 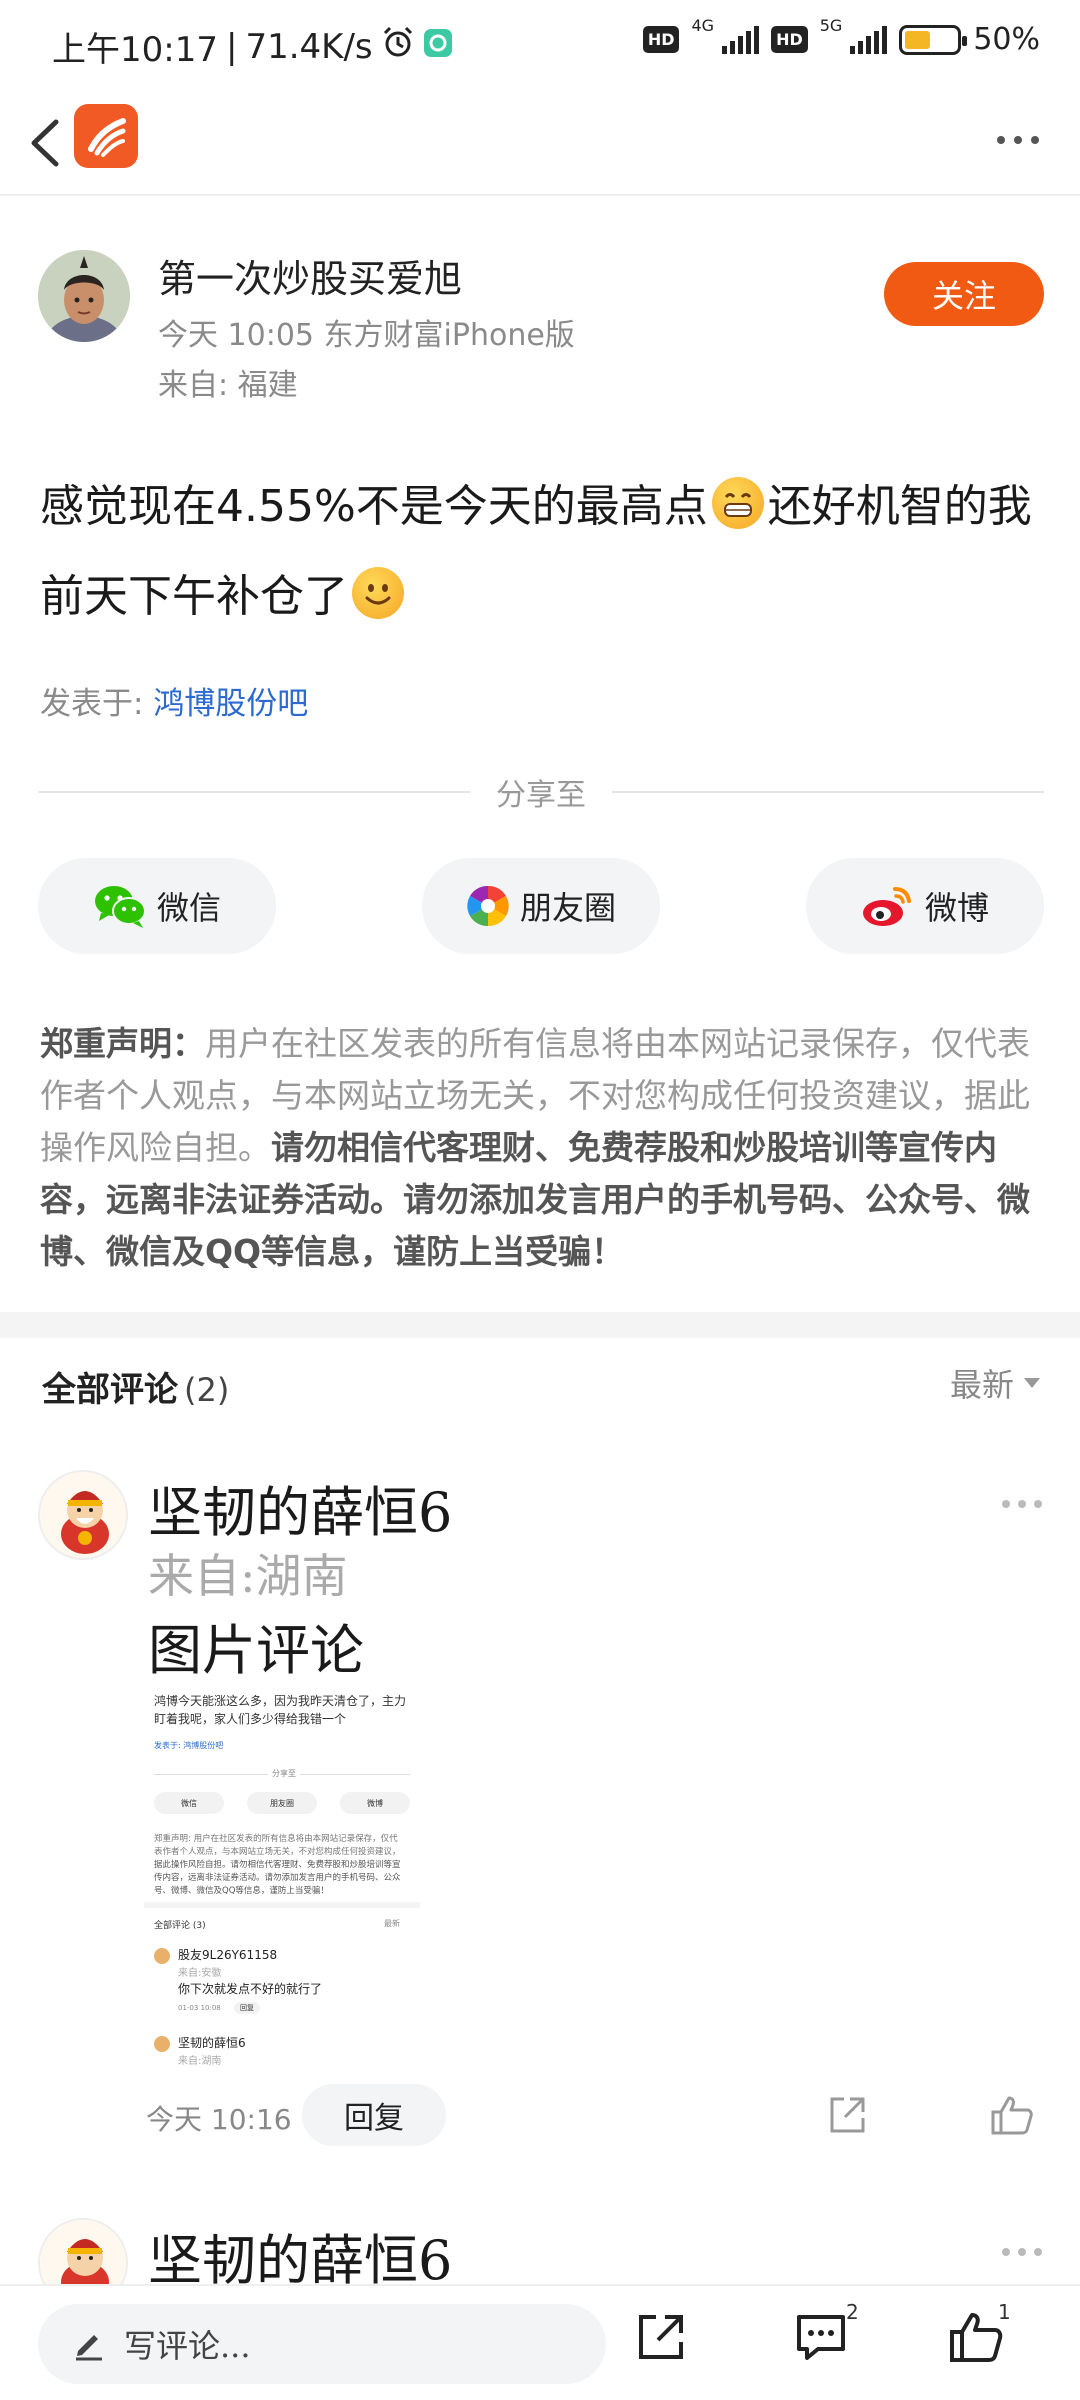 I want to click on status-left: 上午10:17 | 71.4K/s, so click(x=252, y=46).